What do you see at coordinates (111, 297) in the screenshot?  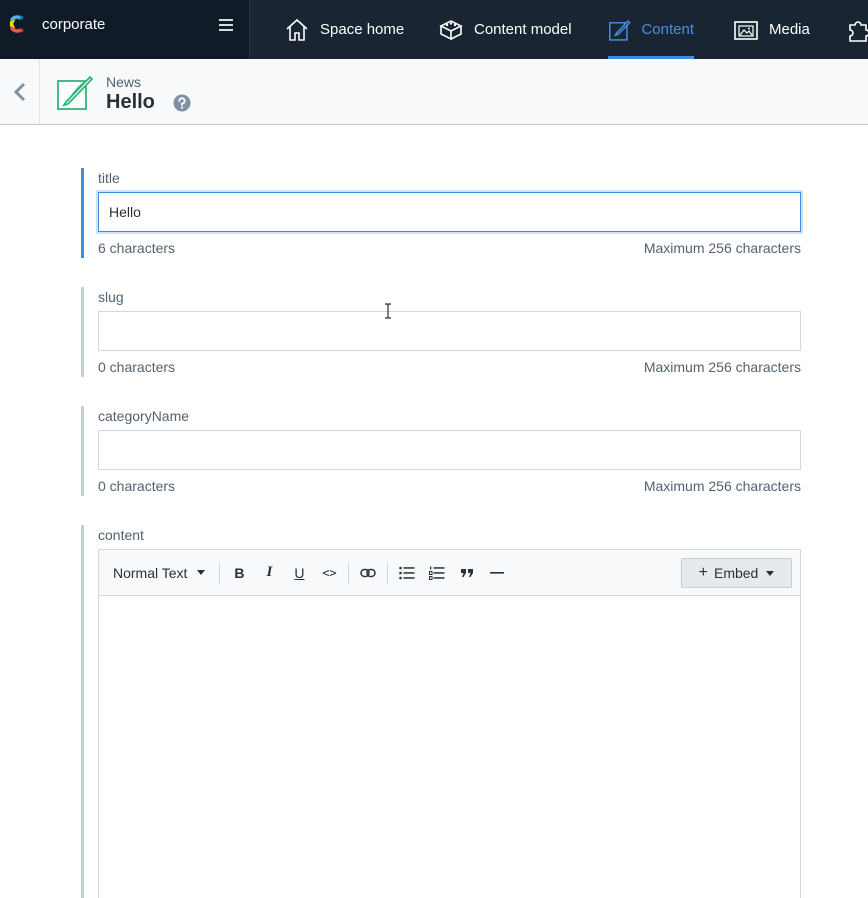 I see `field-label: slug` at bounding box center [111, 297].